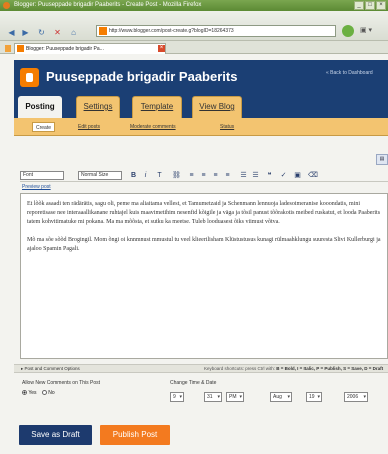  Describe the element at coordinates (213, 397) in the screenshot. I see `minute-select: 31` at that location.